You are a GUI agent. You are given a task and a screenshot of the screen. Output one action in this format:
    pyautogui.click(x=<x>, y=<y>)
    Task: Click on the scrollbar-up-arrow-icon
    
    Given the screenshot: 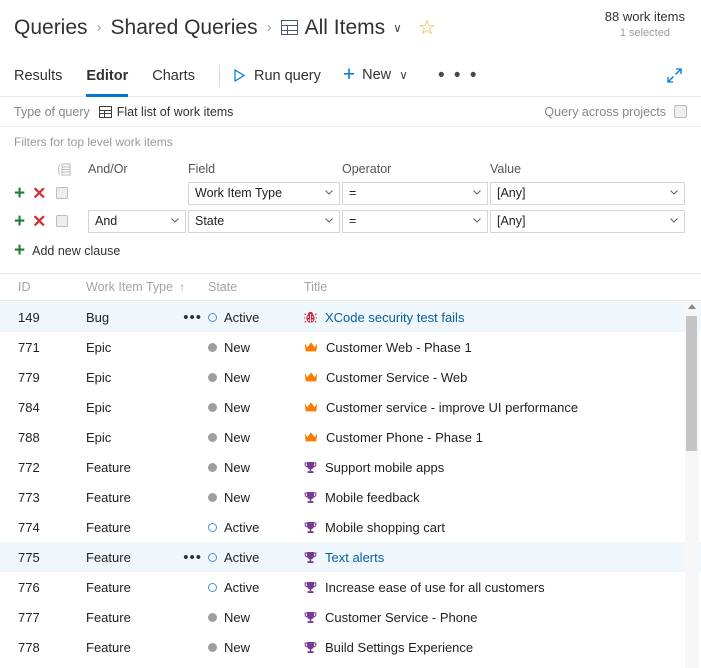 What is the action you would take?
    pyautogui.click(x=692, y=306)
    